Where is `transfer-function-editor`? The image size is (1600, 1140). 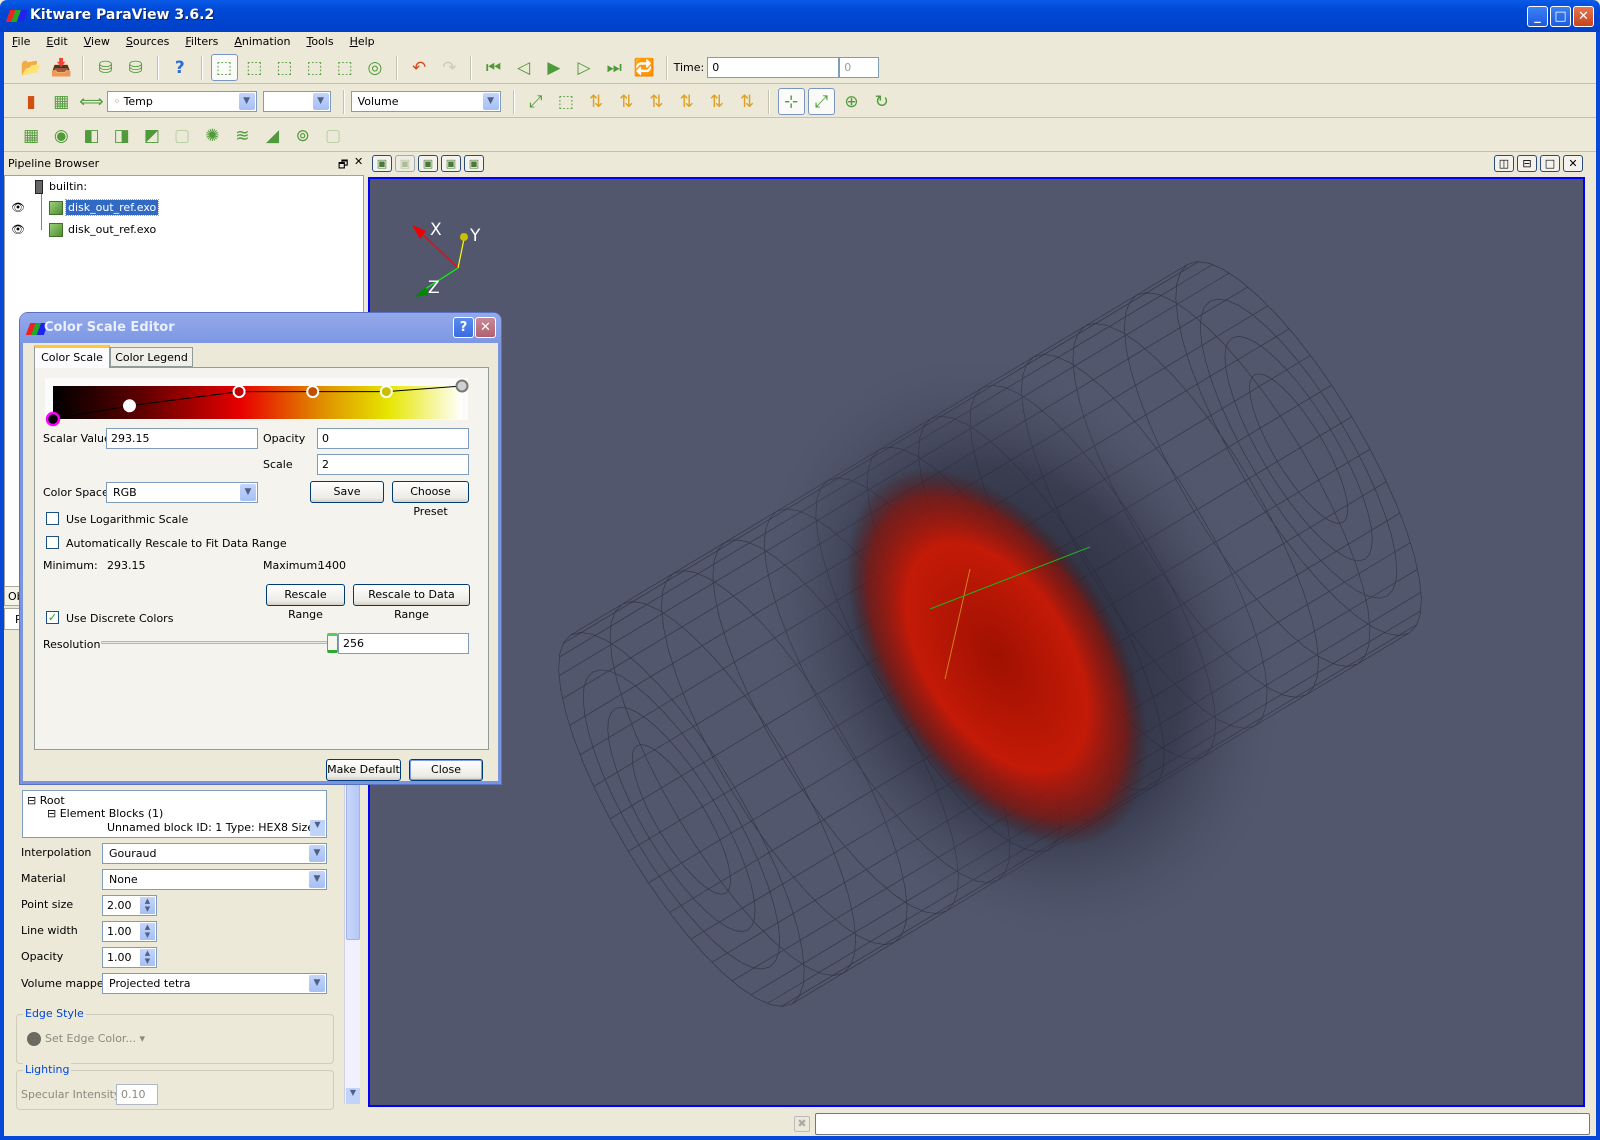
transfer-function-editor is located at coordinates (257, 402).